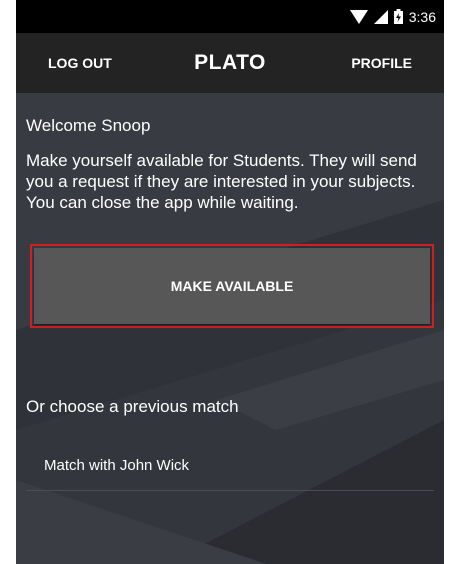  I want to click on make-available-button: MAKE AVAILABLE, so click(232, 286).